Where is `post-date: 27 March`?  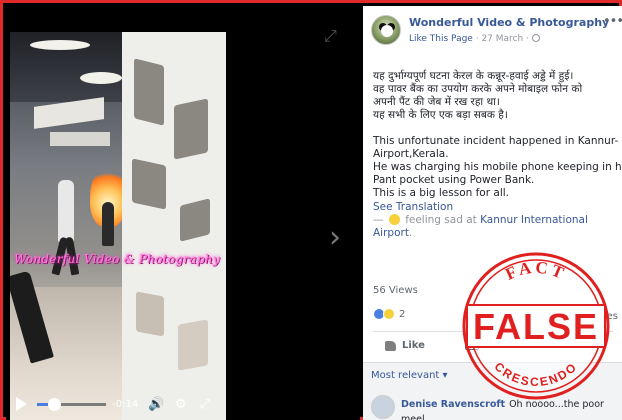 post-date: 27 March is located at coordinates (502, 39).